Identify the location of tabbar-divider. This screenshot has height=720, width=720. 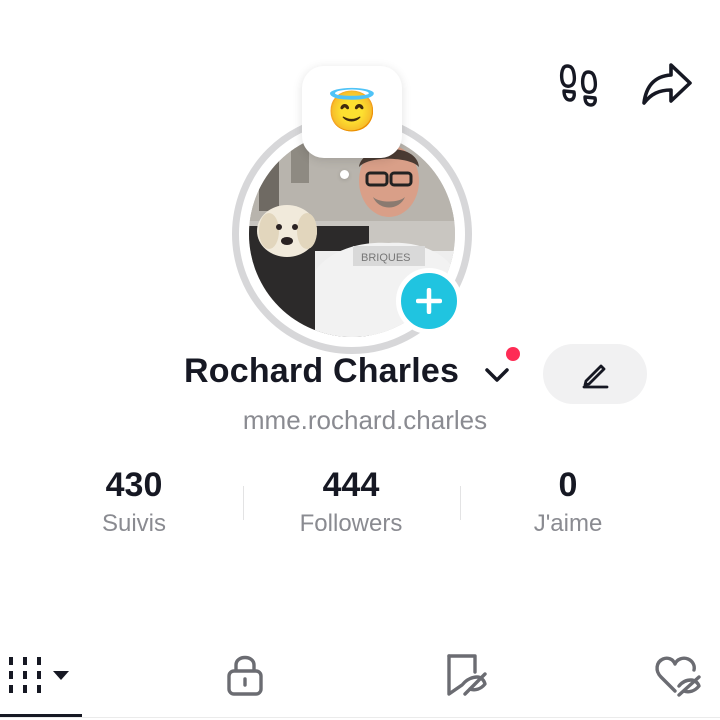
(360, 717).